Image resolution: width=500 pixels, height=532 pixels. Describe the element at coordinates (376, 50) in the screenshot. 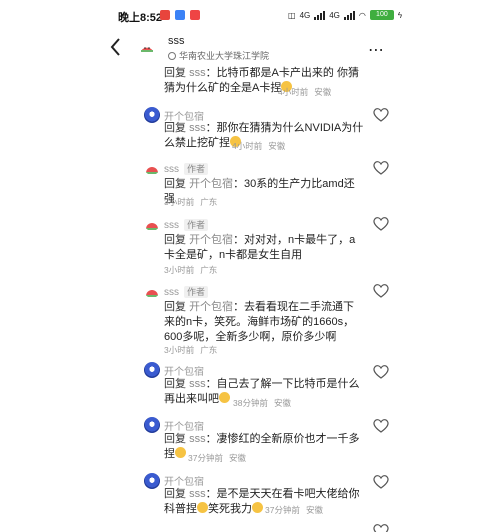

I see `more-button: ⋯` at that location.